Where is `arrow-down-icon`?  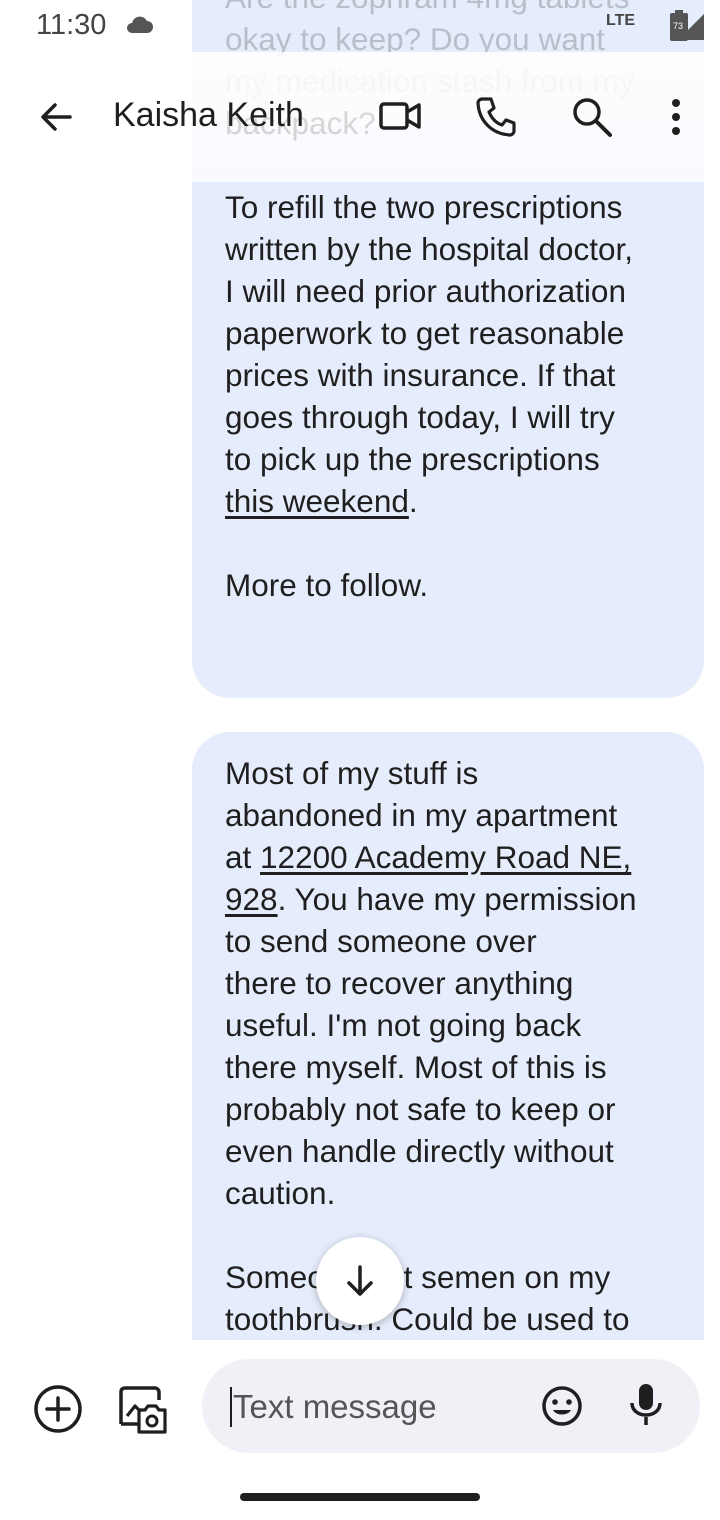 arrow-down-icon is located at coordinates (360, 1280).